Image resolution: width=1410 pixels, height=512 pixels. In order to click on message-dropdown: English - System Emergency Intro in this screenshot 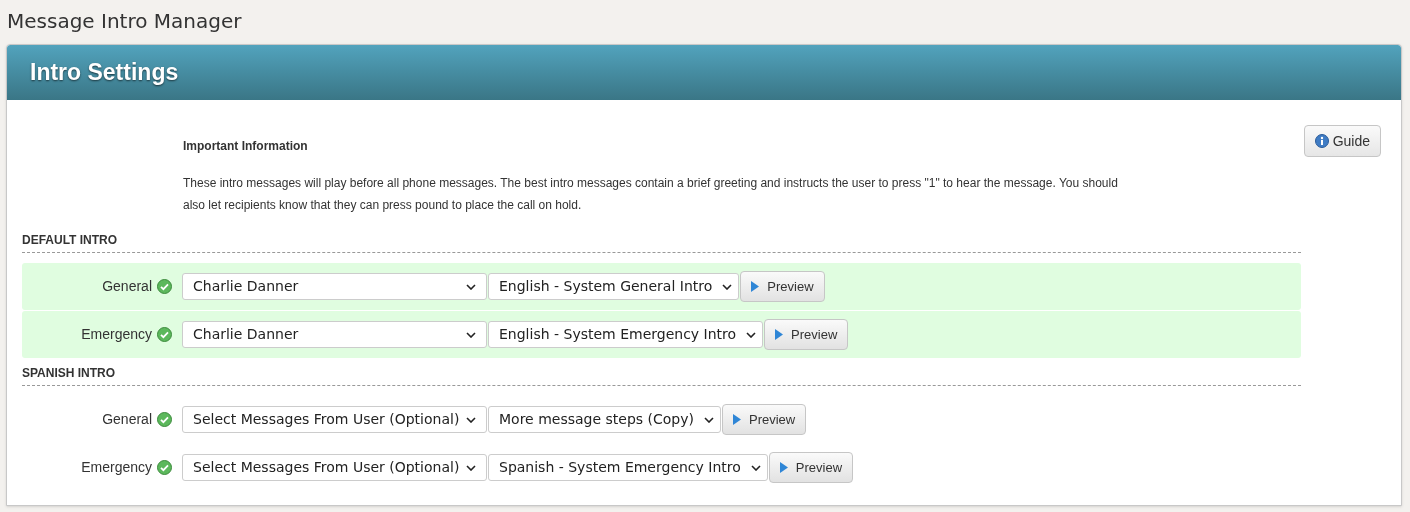, I will do `click(626, 334)`.